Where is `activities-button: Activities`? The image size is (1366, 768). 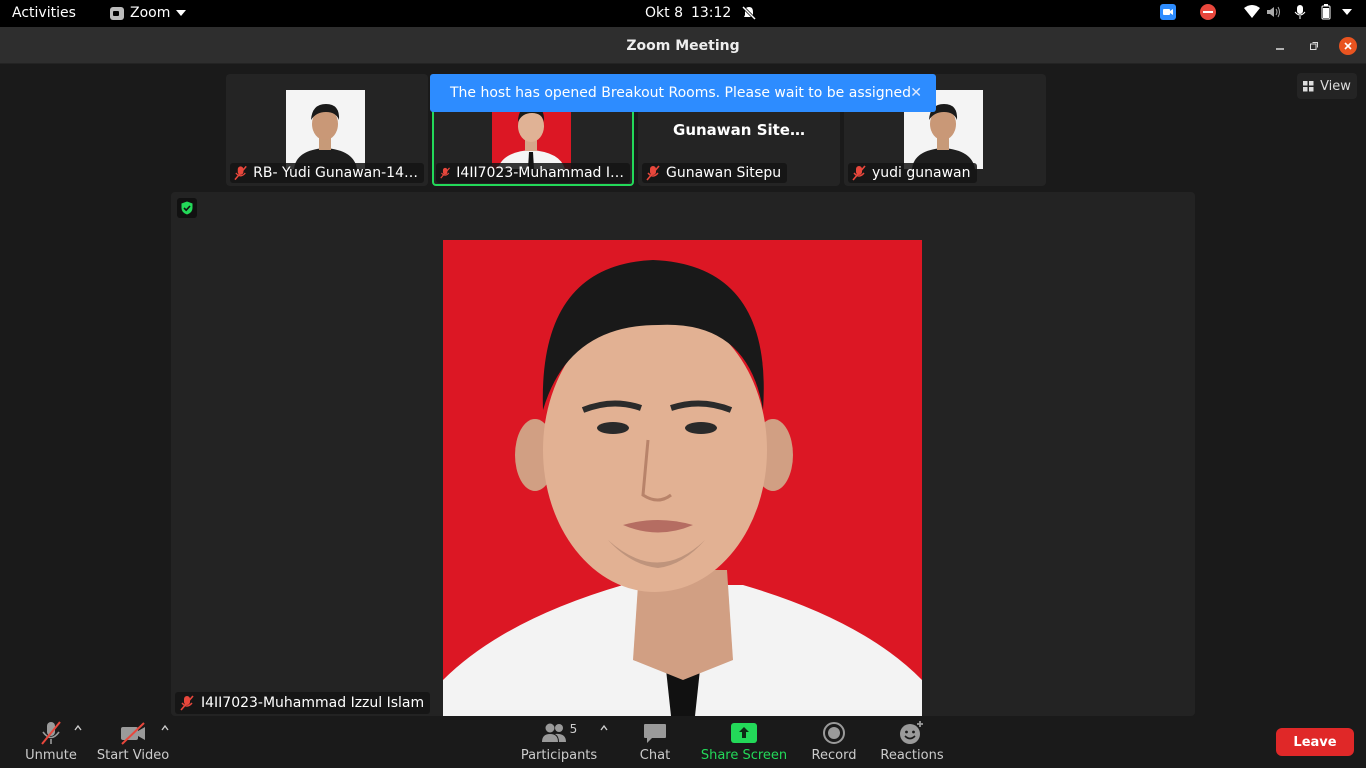
activities-button: Activities is located at coordinates (44, 13).